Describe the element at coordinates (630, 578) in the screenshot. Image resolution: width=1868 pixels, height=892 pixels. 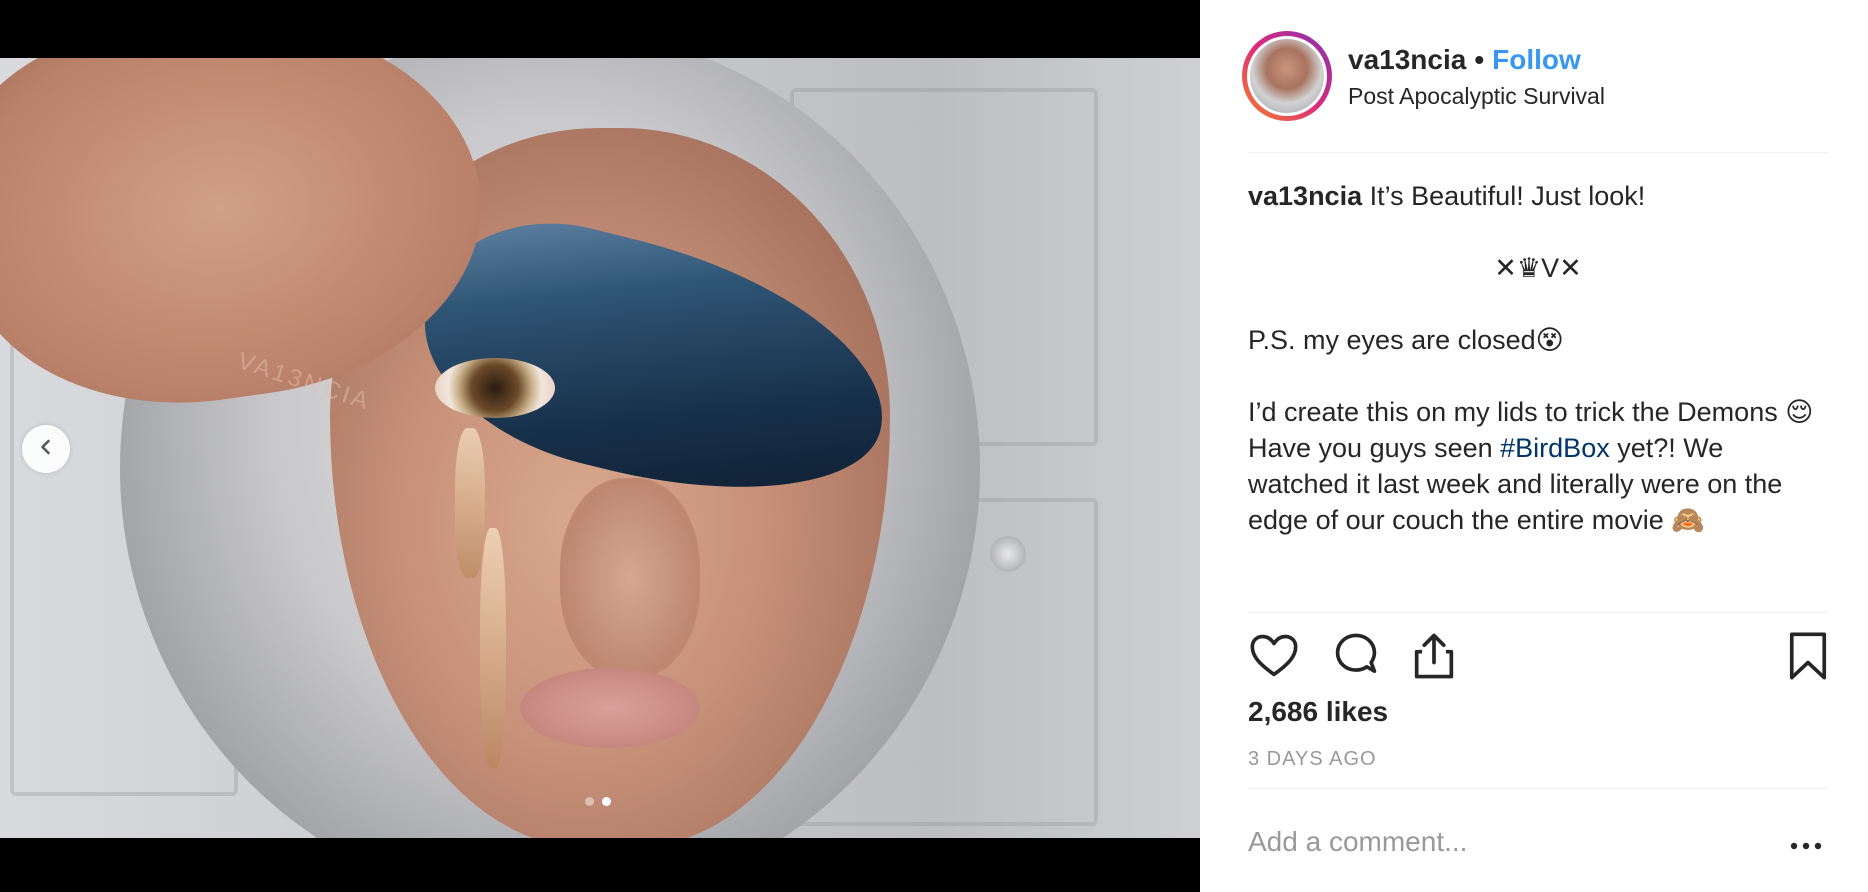
I see `nose` at that location.